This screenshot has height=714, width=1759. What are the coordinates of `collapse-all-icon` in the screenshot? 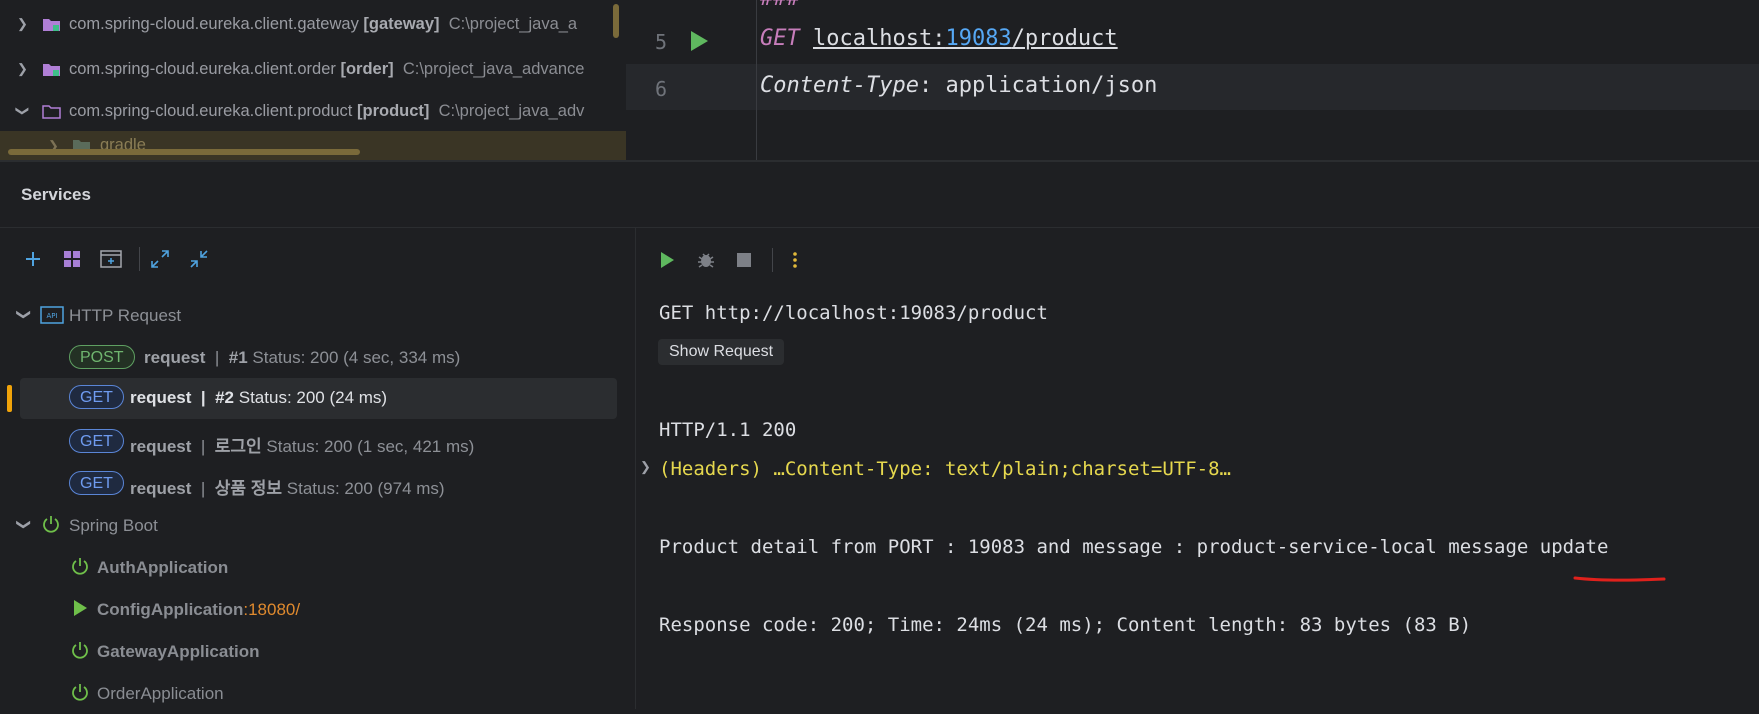 It's located at (199, 259).